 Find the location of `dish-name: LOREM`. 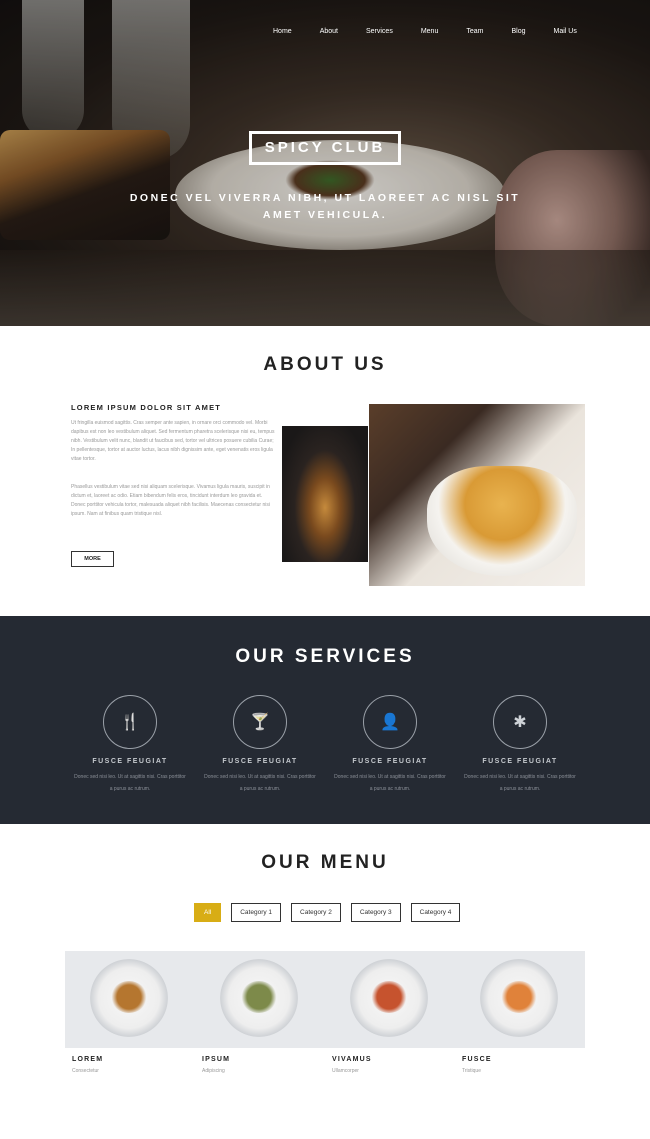

dish-name: LOREM is located at coordinates (88, 1059).